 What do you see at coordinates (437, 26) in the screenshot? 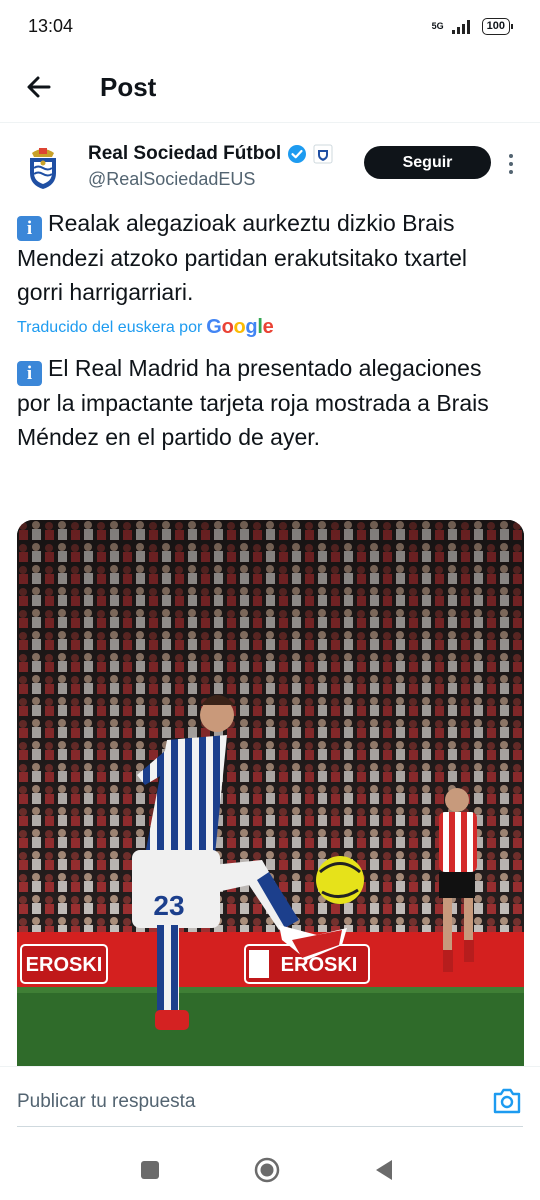
I see `network-label: 5G` at bounding box center [437, 26].